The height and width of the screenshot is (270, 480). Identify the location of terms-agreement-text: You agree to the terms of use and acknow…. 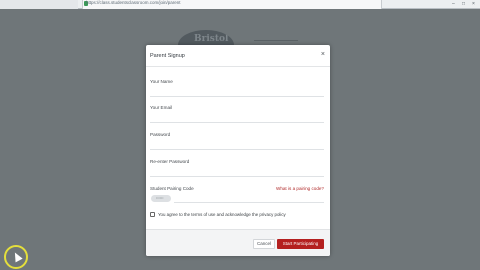
(222, 215).